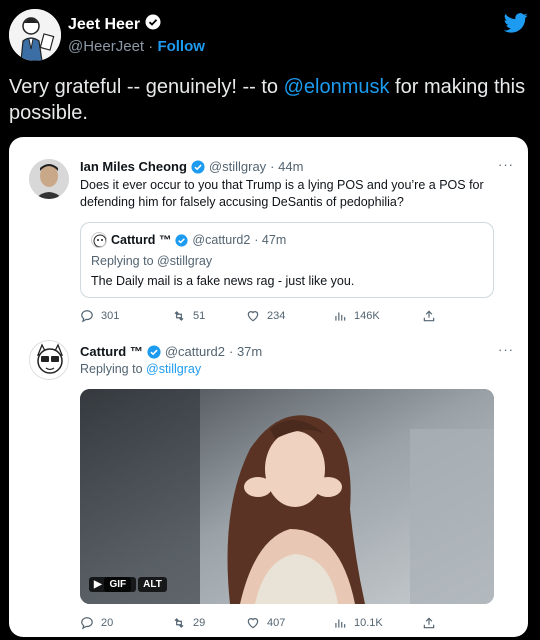 The image size is (540, 640). Describe the element at coordinates (516, 23) in the screenshot. I see `twitter-bird-icon` at that location.